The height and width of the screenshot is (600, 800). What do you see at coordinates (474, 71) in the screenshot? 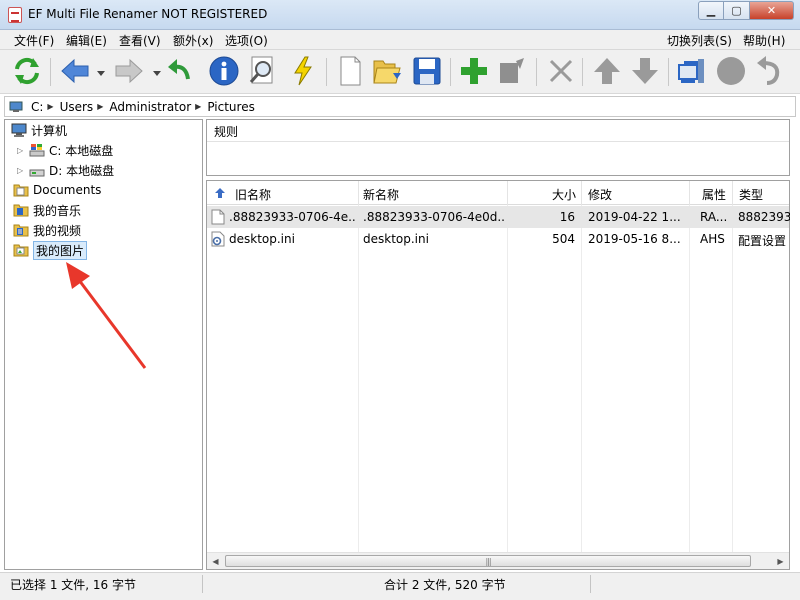
I see `add-rule-button` at bounding box center [474, 71].